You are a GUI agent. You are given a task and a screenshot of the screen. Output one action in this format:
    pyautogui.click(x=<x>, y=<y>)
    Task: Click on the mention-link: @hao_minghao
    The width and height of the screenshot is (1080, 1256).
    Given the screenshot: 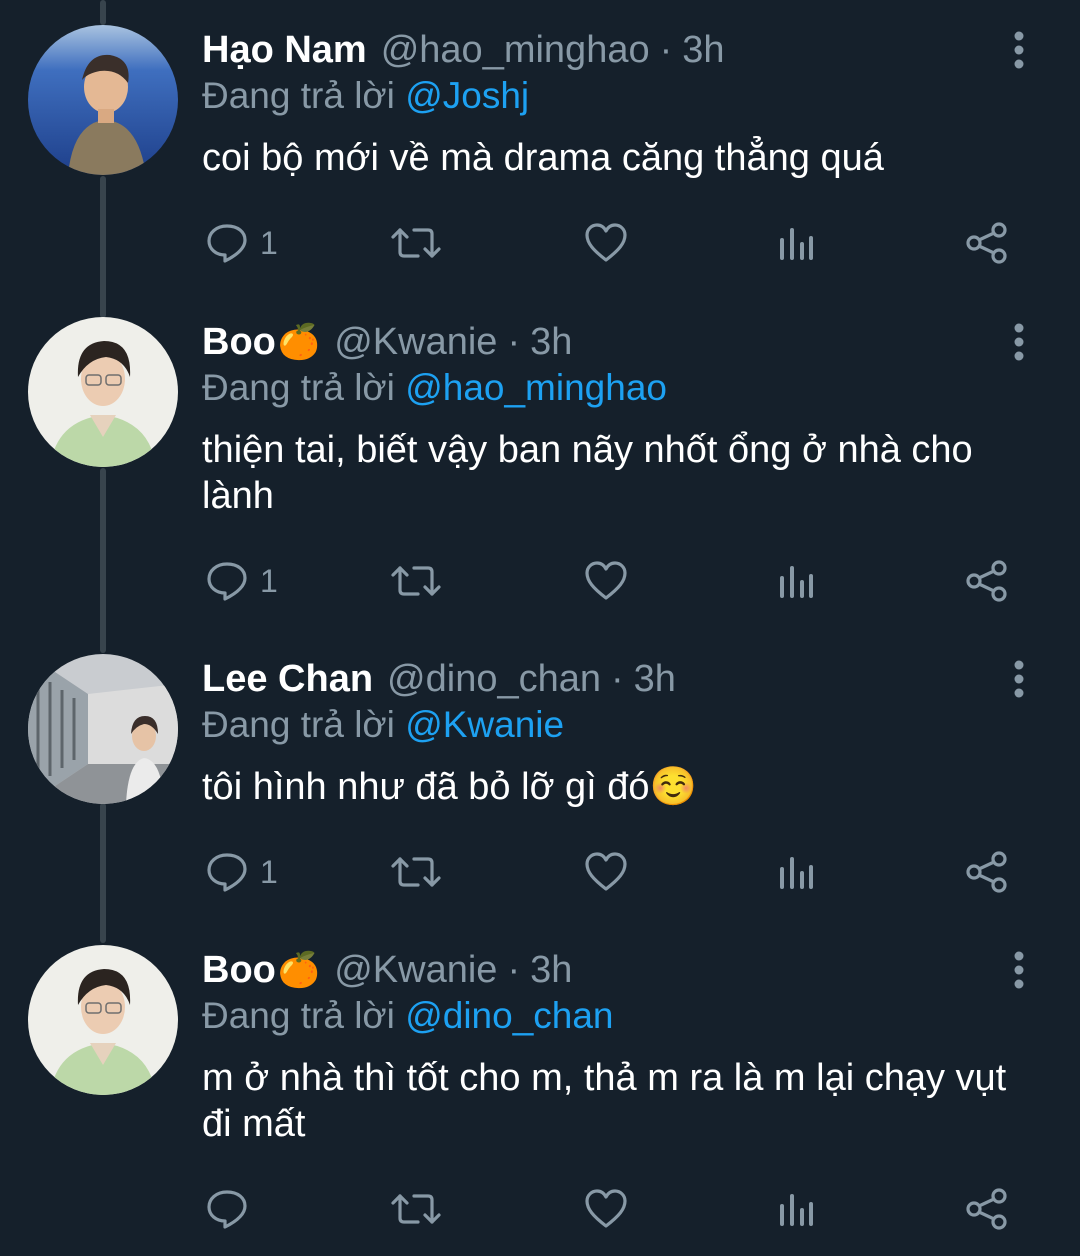 What is the action you would take?
    pyautogui.click(x=536, y=387)
    